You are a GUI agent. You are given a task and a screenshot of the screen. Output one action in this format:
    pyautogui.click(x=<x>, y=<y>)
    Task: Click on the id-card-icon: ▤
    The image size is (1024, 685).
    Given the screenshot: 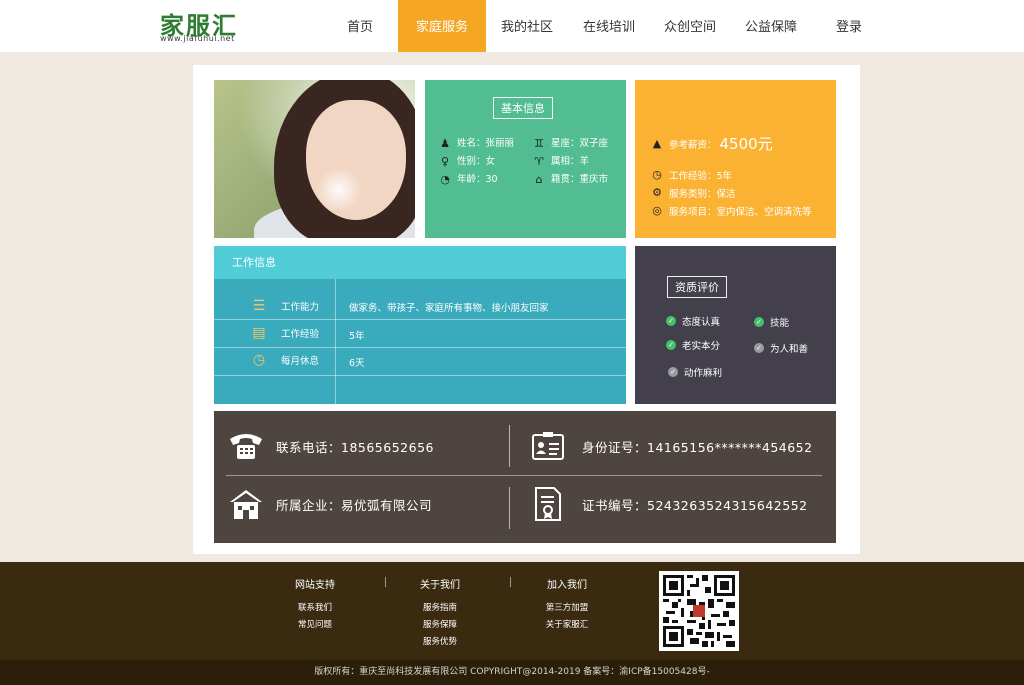 What is the action you would take?
    pyautogui.click(x=259, y=333)
    